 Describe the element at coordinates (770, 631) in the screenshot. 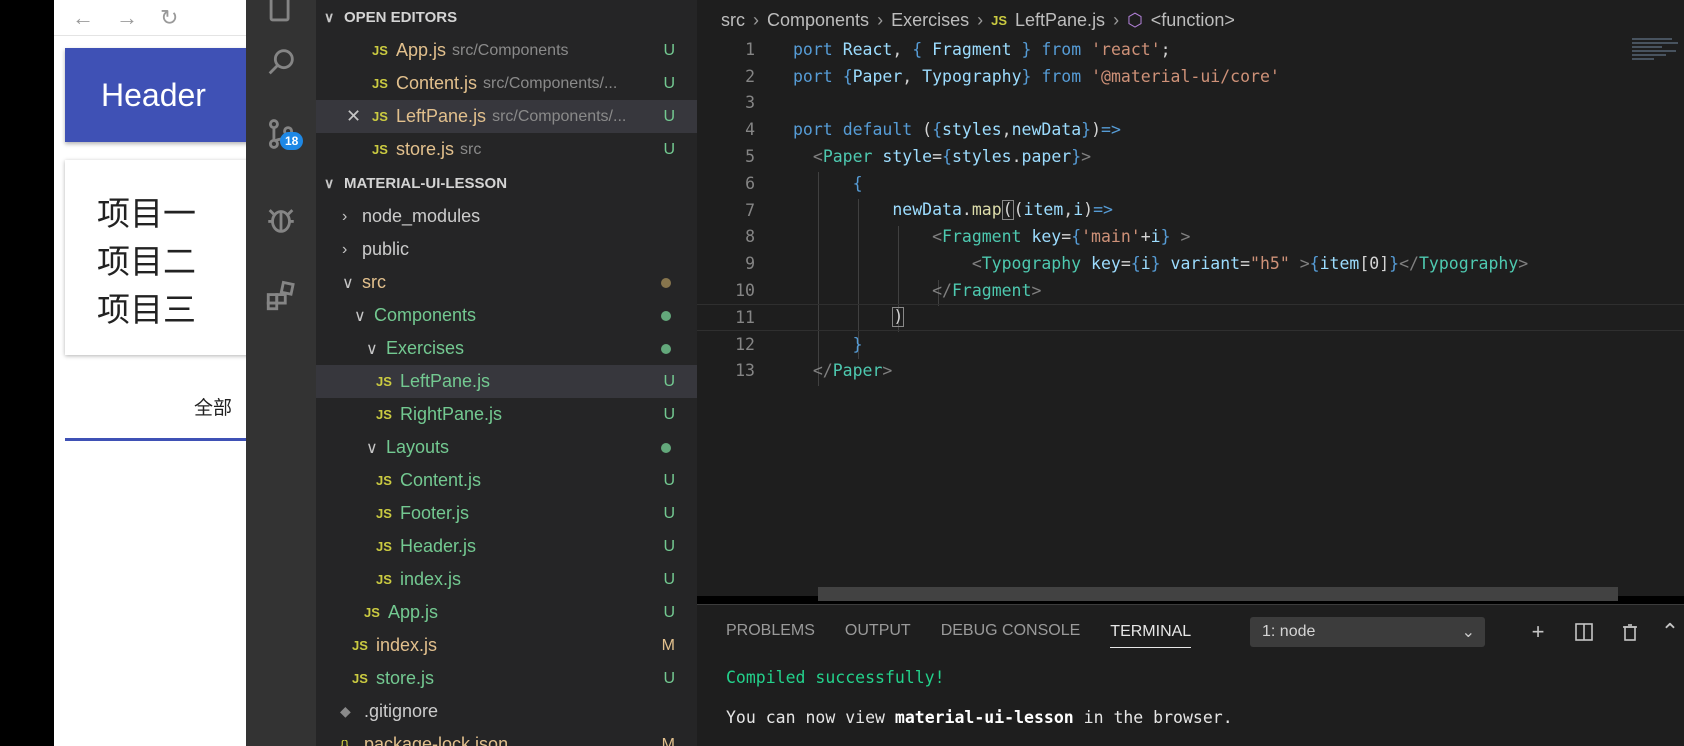

I see `tab-problems: PROBLEMS` at that location.